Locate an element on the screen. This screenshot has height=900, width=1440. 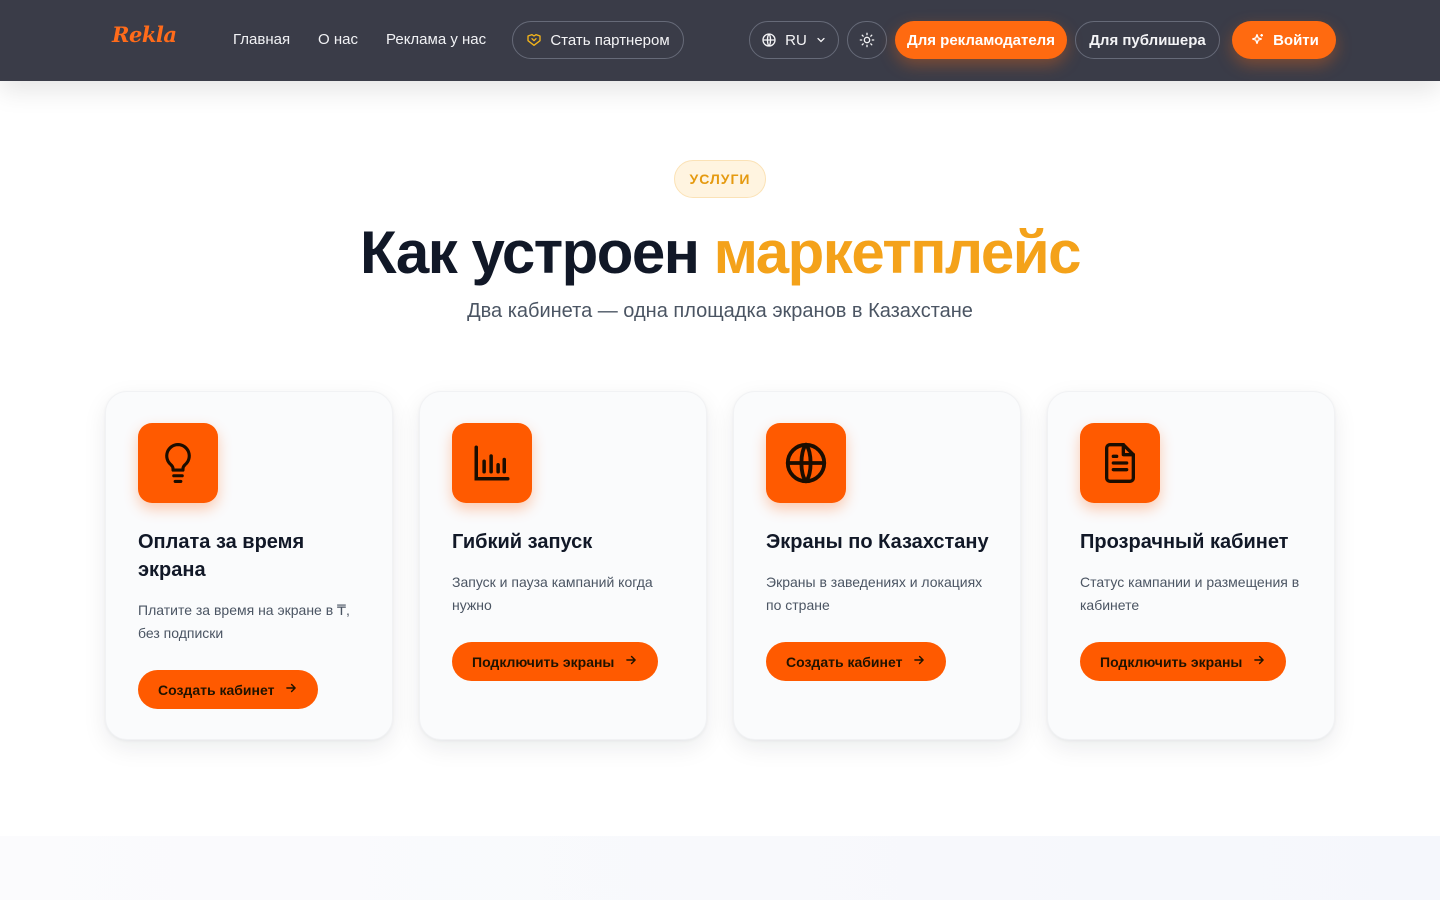
title-accent: маркетплейс is located at coordinates (897, 252).